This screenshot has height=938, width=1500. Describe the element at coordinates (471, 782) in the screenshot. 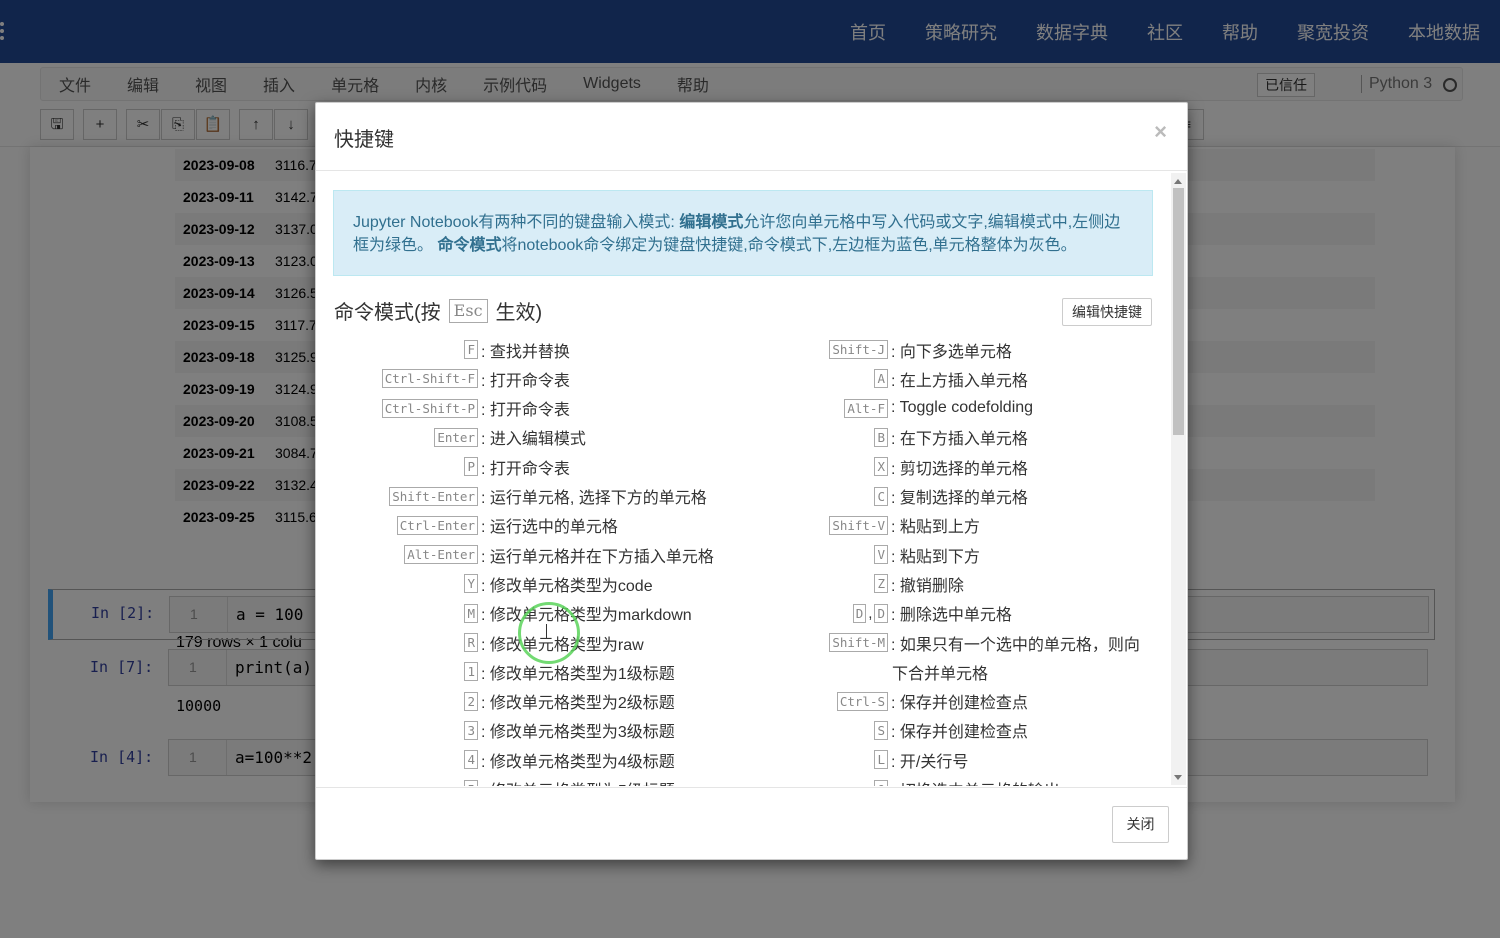

I see `shortcut-key: 5` at that location.